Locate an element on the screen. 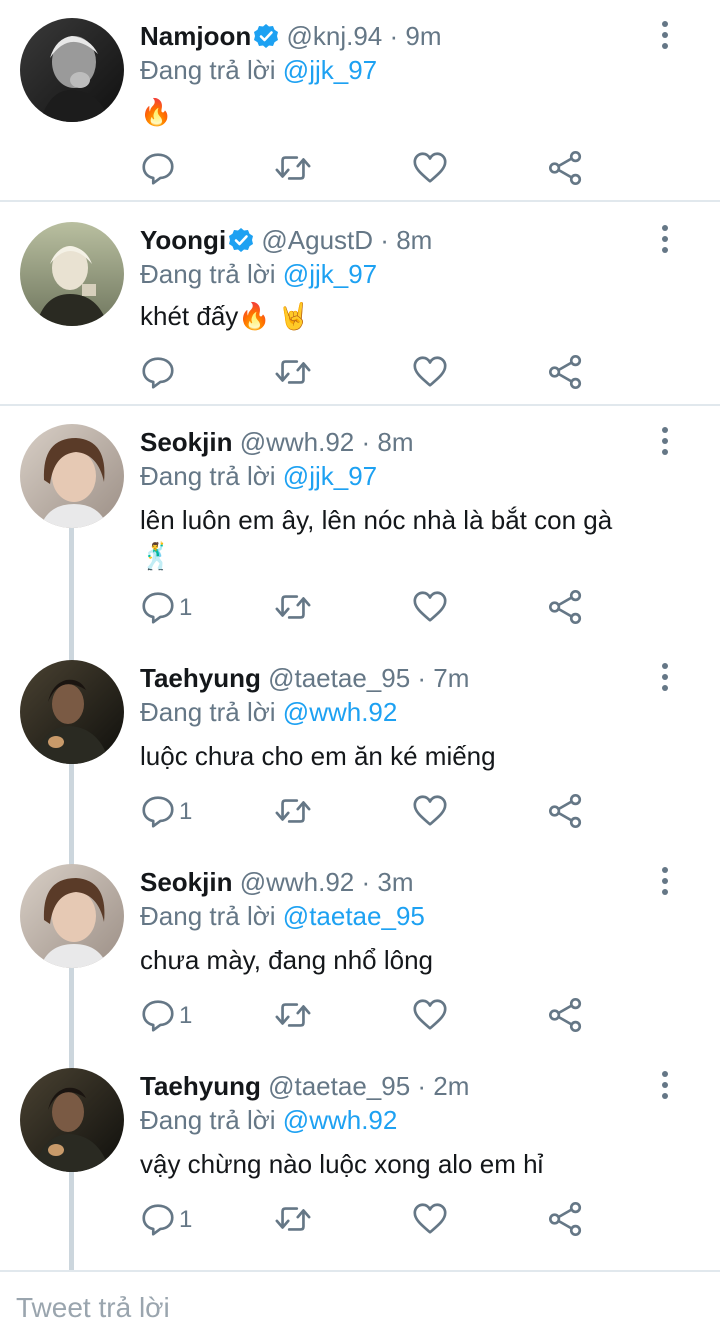  timestamp: 9m is located at coordinates (423, 36).